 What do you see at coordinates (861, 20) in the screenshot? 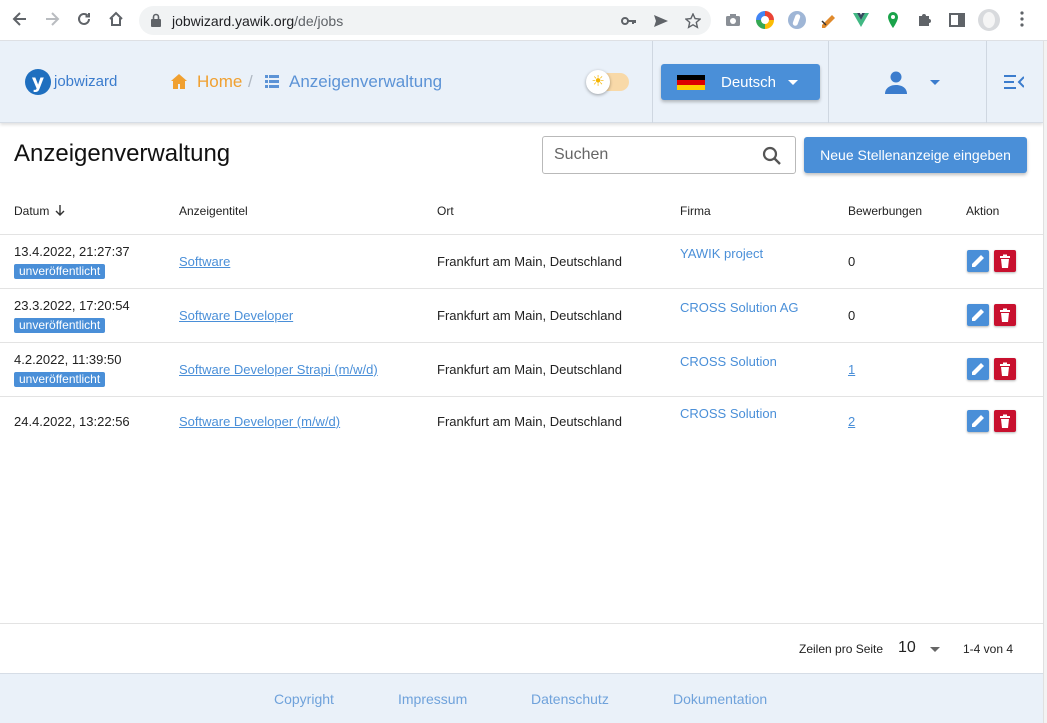
I see `vue-extension-icon` at bounding box center [861, 20].